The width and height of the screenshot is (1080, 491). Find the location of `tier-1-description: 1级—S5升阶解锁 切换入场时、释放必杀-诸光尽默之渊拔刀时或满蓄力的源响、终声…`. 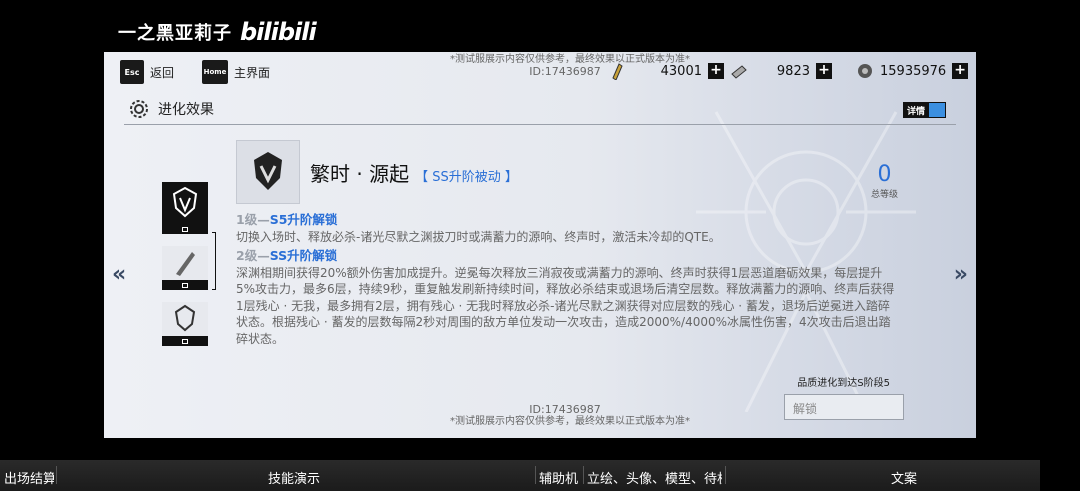

tier-1-description: 1级—S5升阶解锁 切换入场时、释放必杀-诸光尽默之渊拔刀时或满蓄力的源响、终声… is located at coordinates (566, 228).